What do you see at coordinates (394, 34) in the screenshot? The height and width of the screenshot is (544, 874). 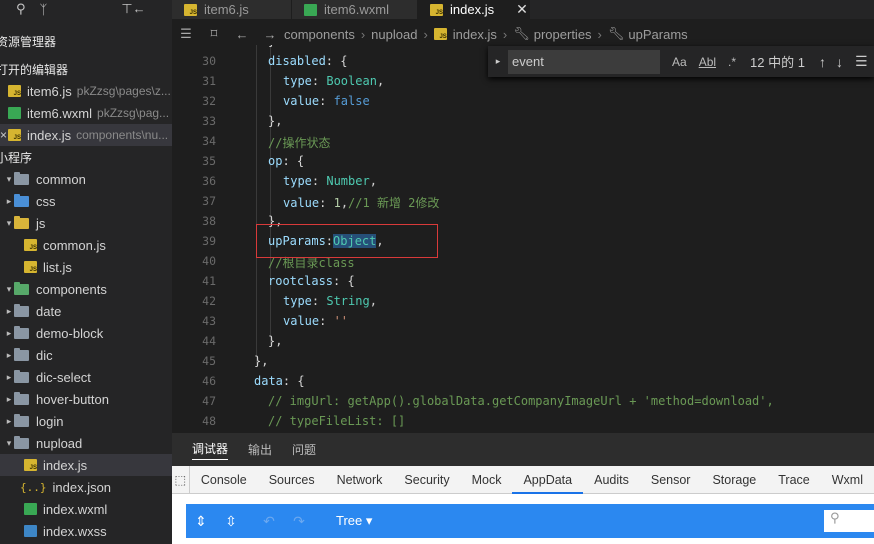 I see `breadcrumb-item: nupload` at bounding box center [394, 34].